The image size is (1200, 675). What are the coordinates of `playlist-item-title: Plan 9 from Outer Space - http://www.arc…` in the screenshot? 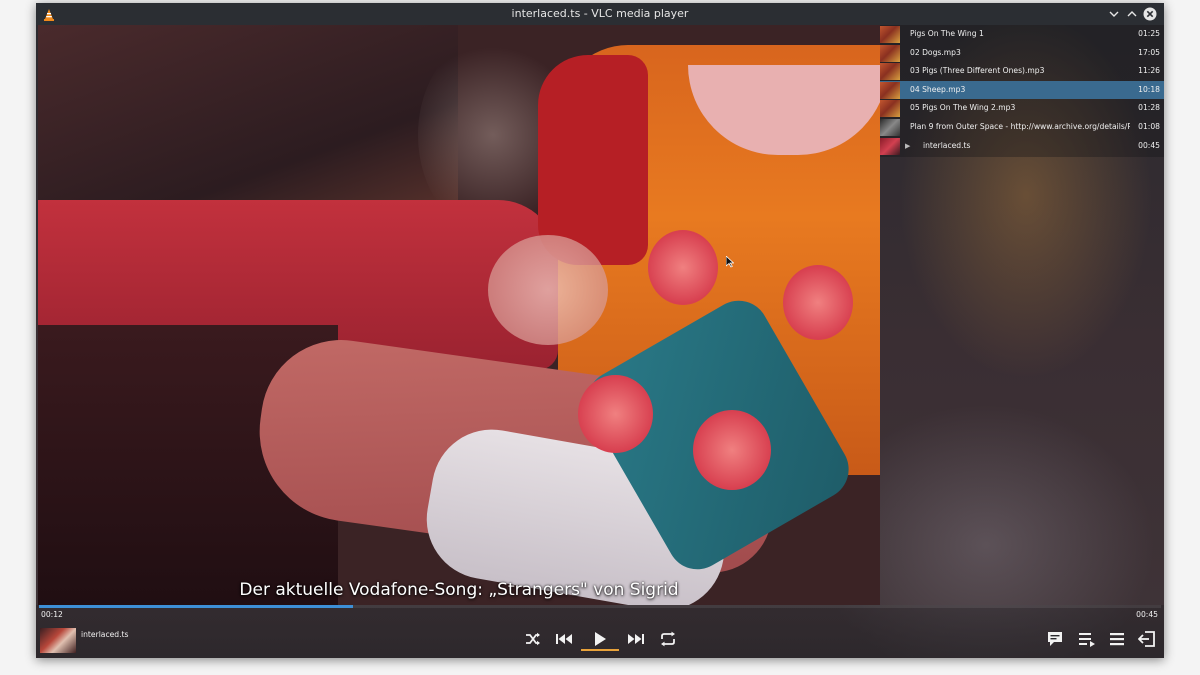 It's located at (1020, 126).